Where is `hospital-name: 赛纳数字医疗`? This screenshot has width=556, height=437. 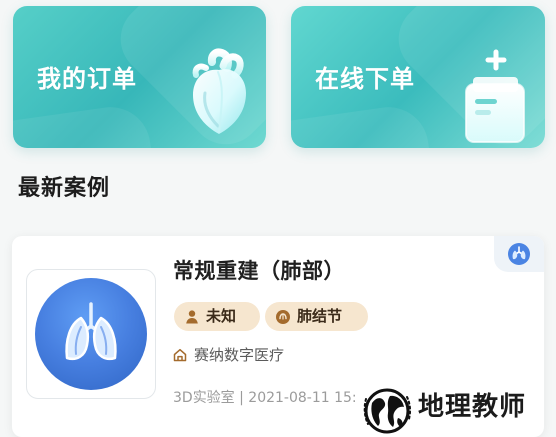
hospital-name: 赛纳数字医疗 is located at coordinates (239, 355).